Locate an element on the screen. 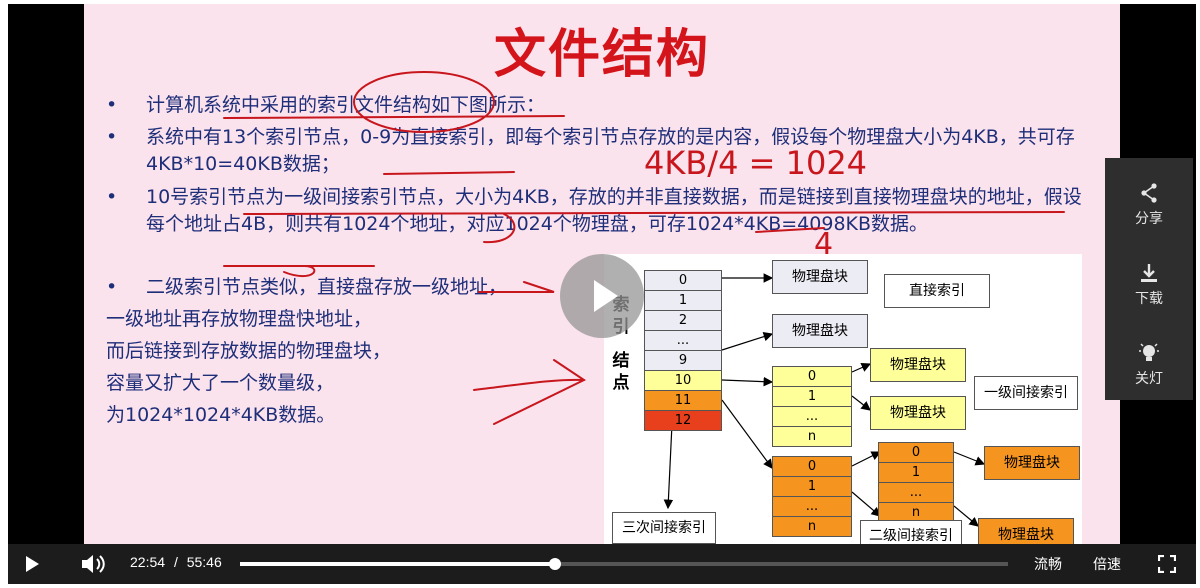  fullscreen-icon is located at coordinates (1167, 564).